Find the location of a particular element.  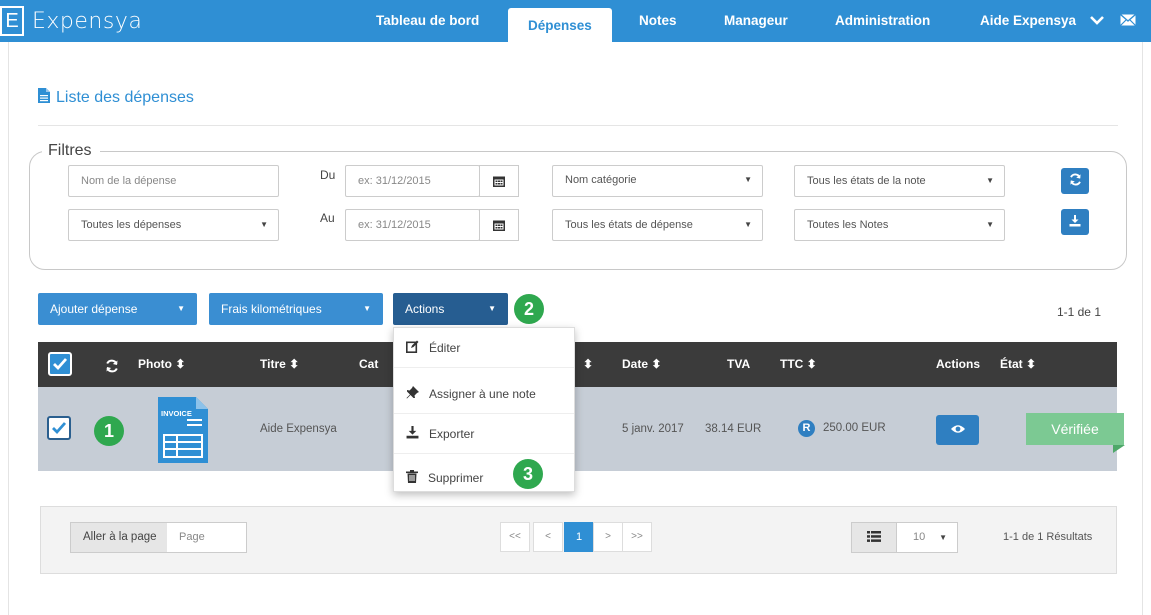

page-next-button: > is located at coordinates (608, 537).